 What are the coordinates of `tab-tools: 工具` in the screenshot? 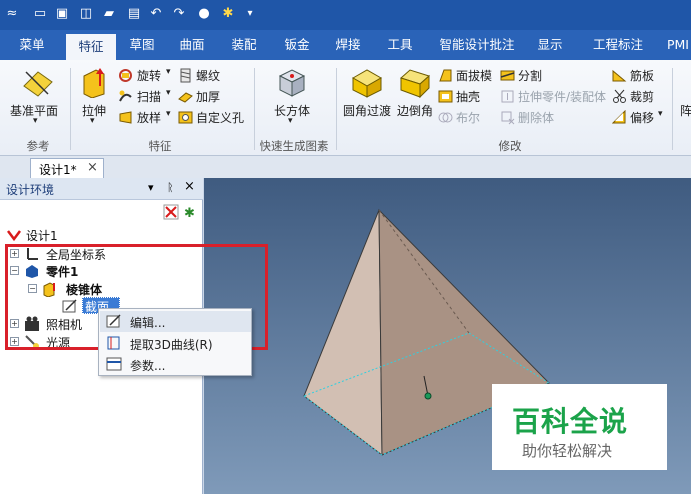 It's located at (400, 45).